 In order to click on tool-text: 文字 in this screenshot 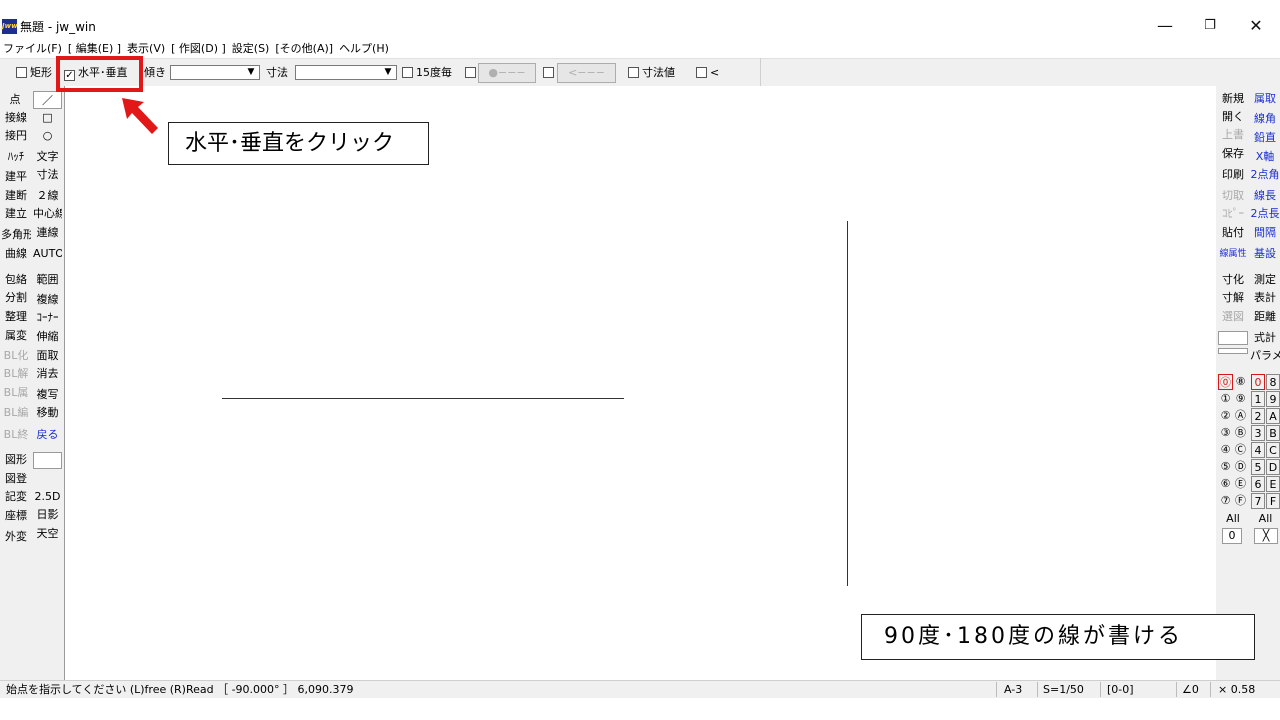, I will do `click(47, 157)`.